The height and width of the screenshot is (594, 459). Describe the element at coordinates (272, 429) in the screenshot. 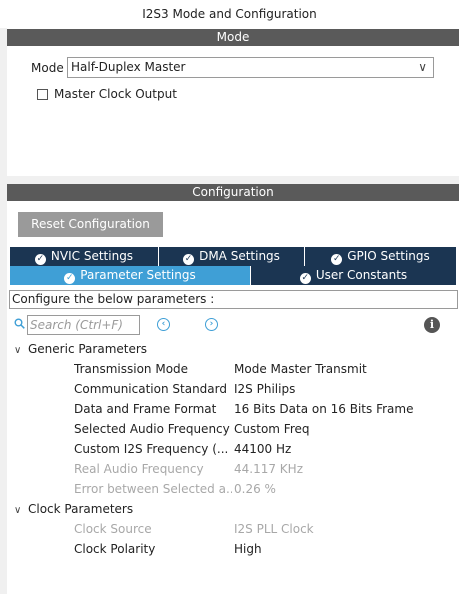

I see `param-value: Custom Freq` at that location.